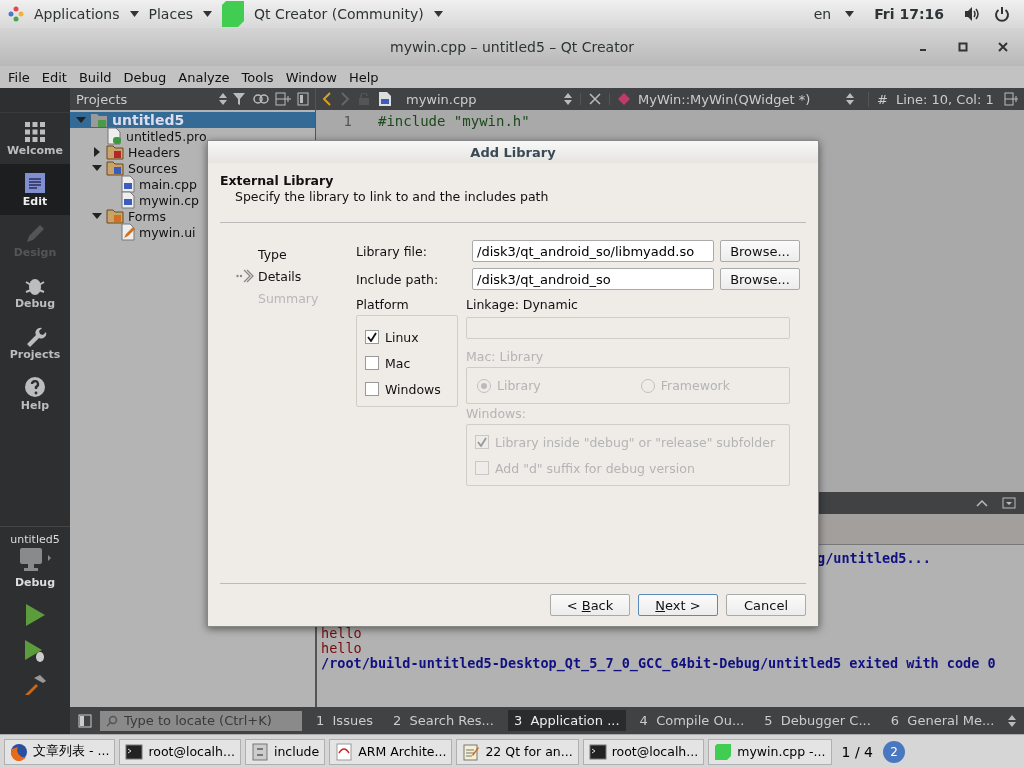  What do you see at coordinates (982, 503) in the screenshot?
I see `maximize-panel-icon` at bounding box center [982, 503].